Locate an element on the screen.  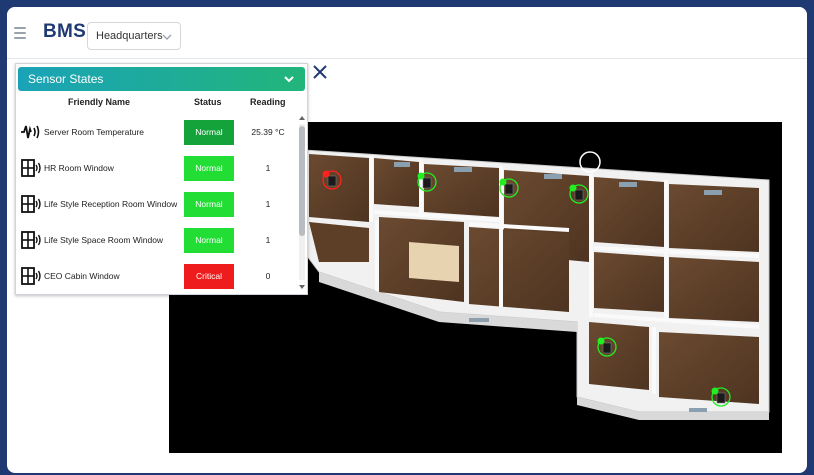
site-selector: Headquarters is located at coordinates (134, 36).